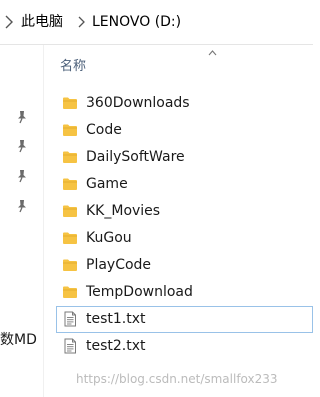  Describe the element at coordinates (109, 238) in the screenshot. I see `item-name: KuGou` at that location.